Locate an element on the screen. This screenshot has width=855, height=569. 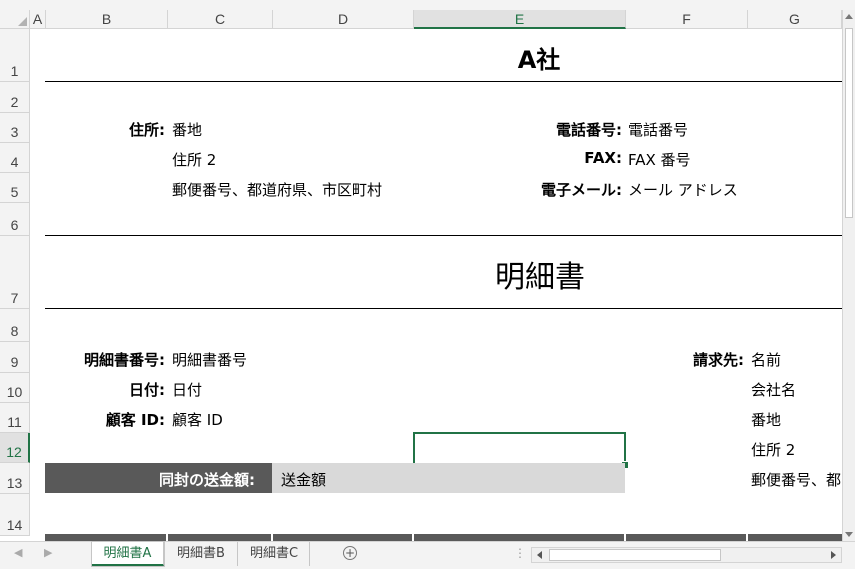
date-value: 日付 is located at coordinates (187, 389).